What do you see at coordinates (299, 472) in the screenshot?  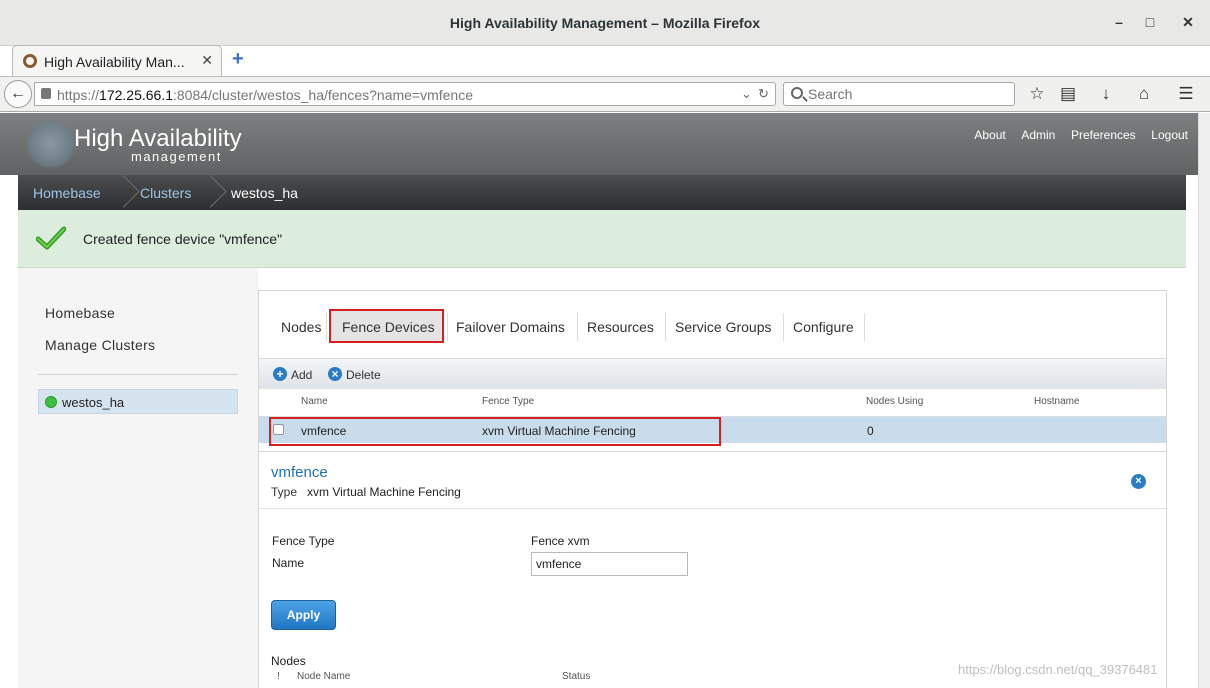 I see `detail-title: vmfence` at bounding box center [299, 472].